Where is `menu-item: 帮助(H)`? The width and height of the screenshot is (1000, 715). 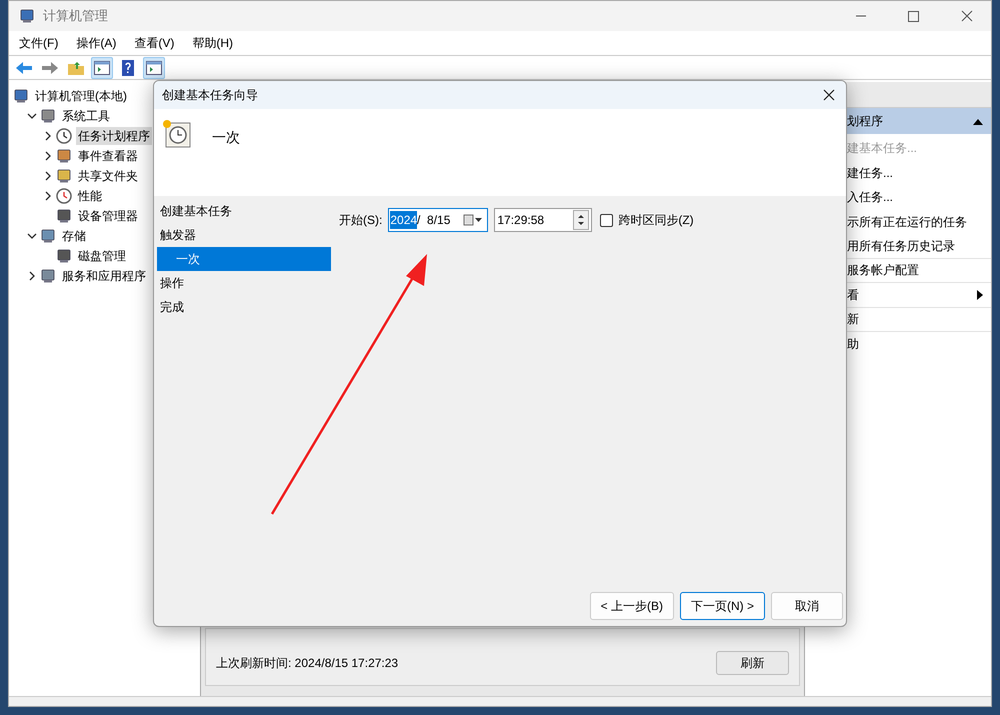 menu-item: 帮助(H) is located at coordinates (212, 43).